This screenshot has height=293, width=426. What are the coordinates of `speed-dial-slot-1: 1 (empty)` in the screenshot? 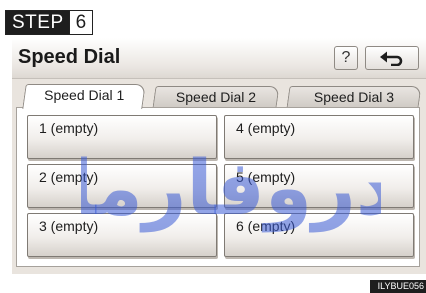 It's located at (122, 137).